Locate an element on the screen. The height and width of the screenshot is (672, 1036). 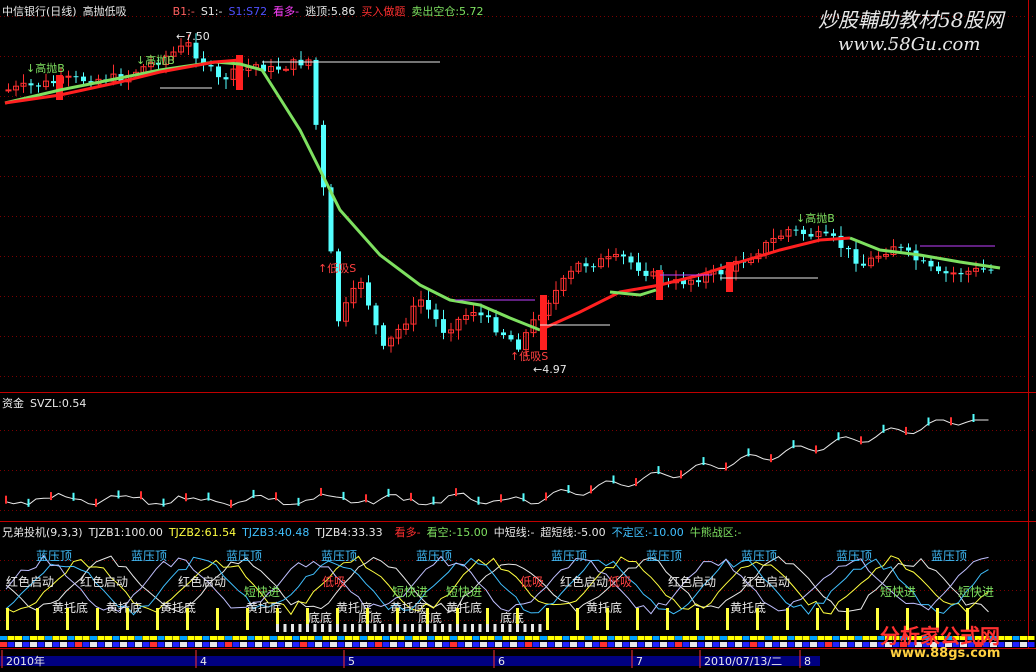
buy-signal-1: ↑低吸S is located at coordinates (337, 268).